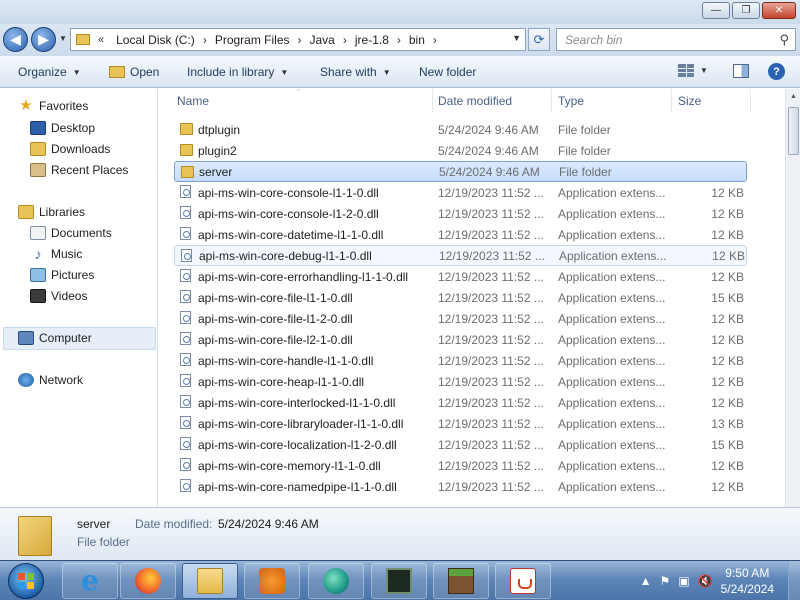 The image size is (800, 600). What do you see at coordinates (784, 40) in the screenshot?
I see `search-icon: ⚲` at bounding box center [784, 40].